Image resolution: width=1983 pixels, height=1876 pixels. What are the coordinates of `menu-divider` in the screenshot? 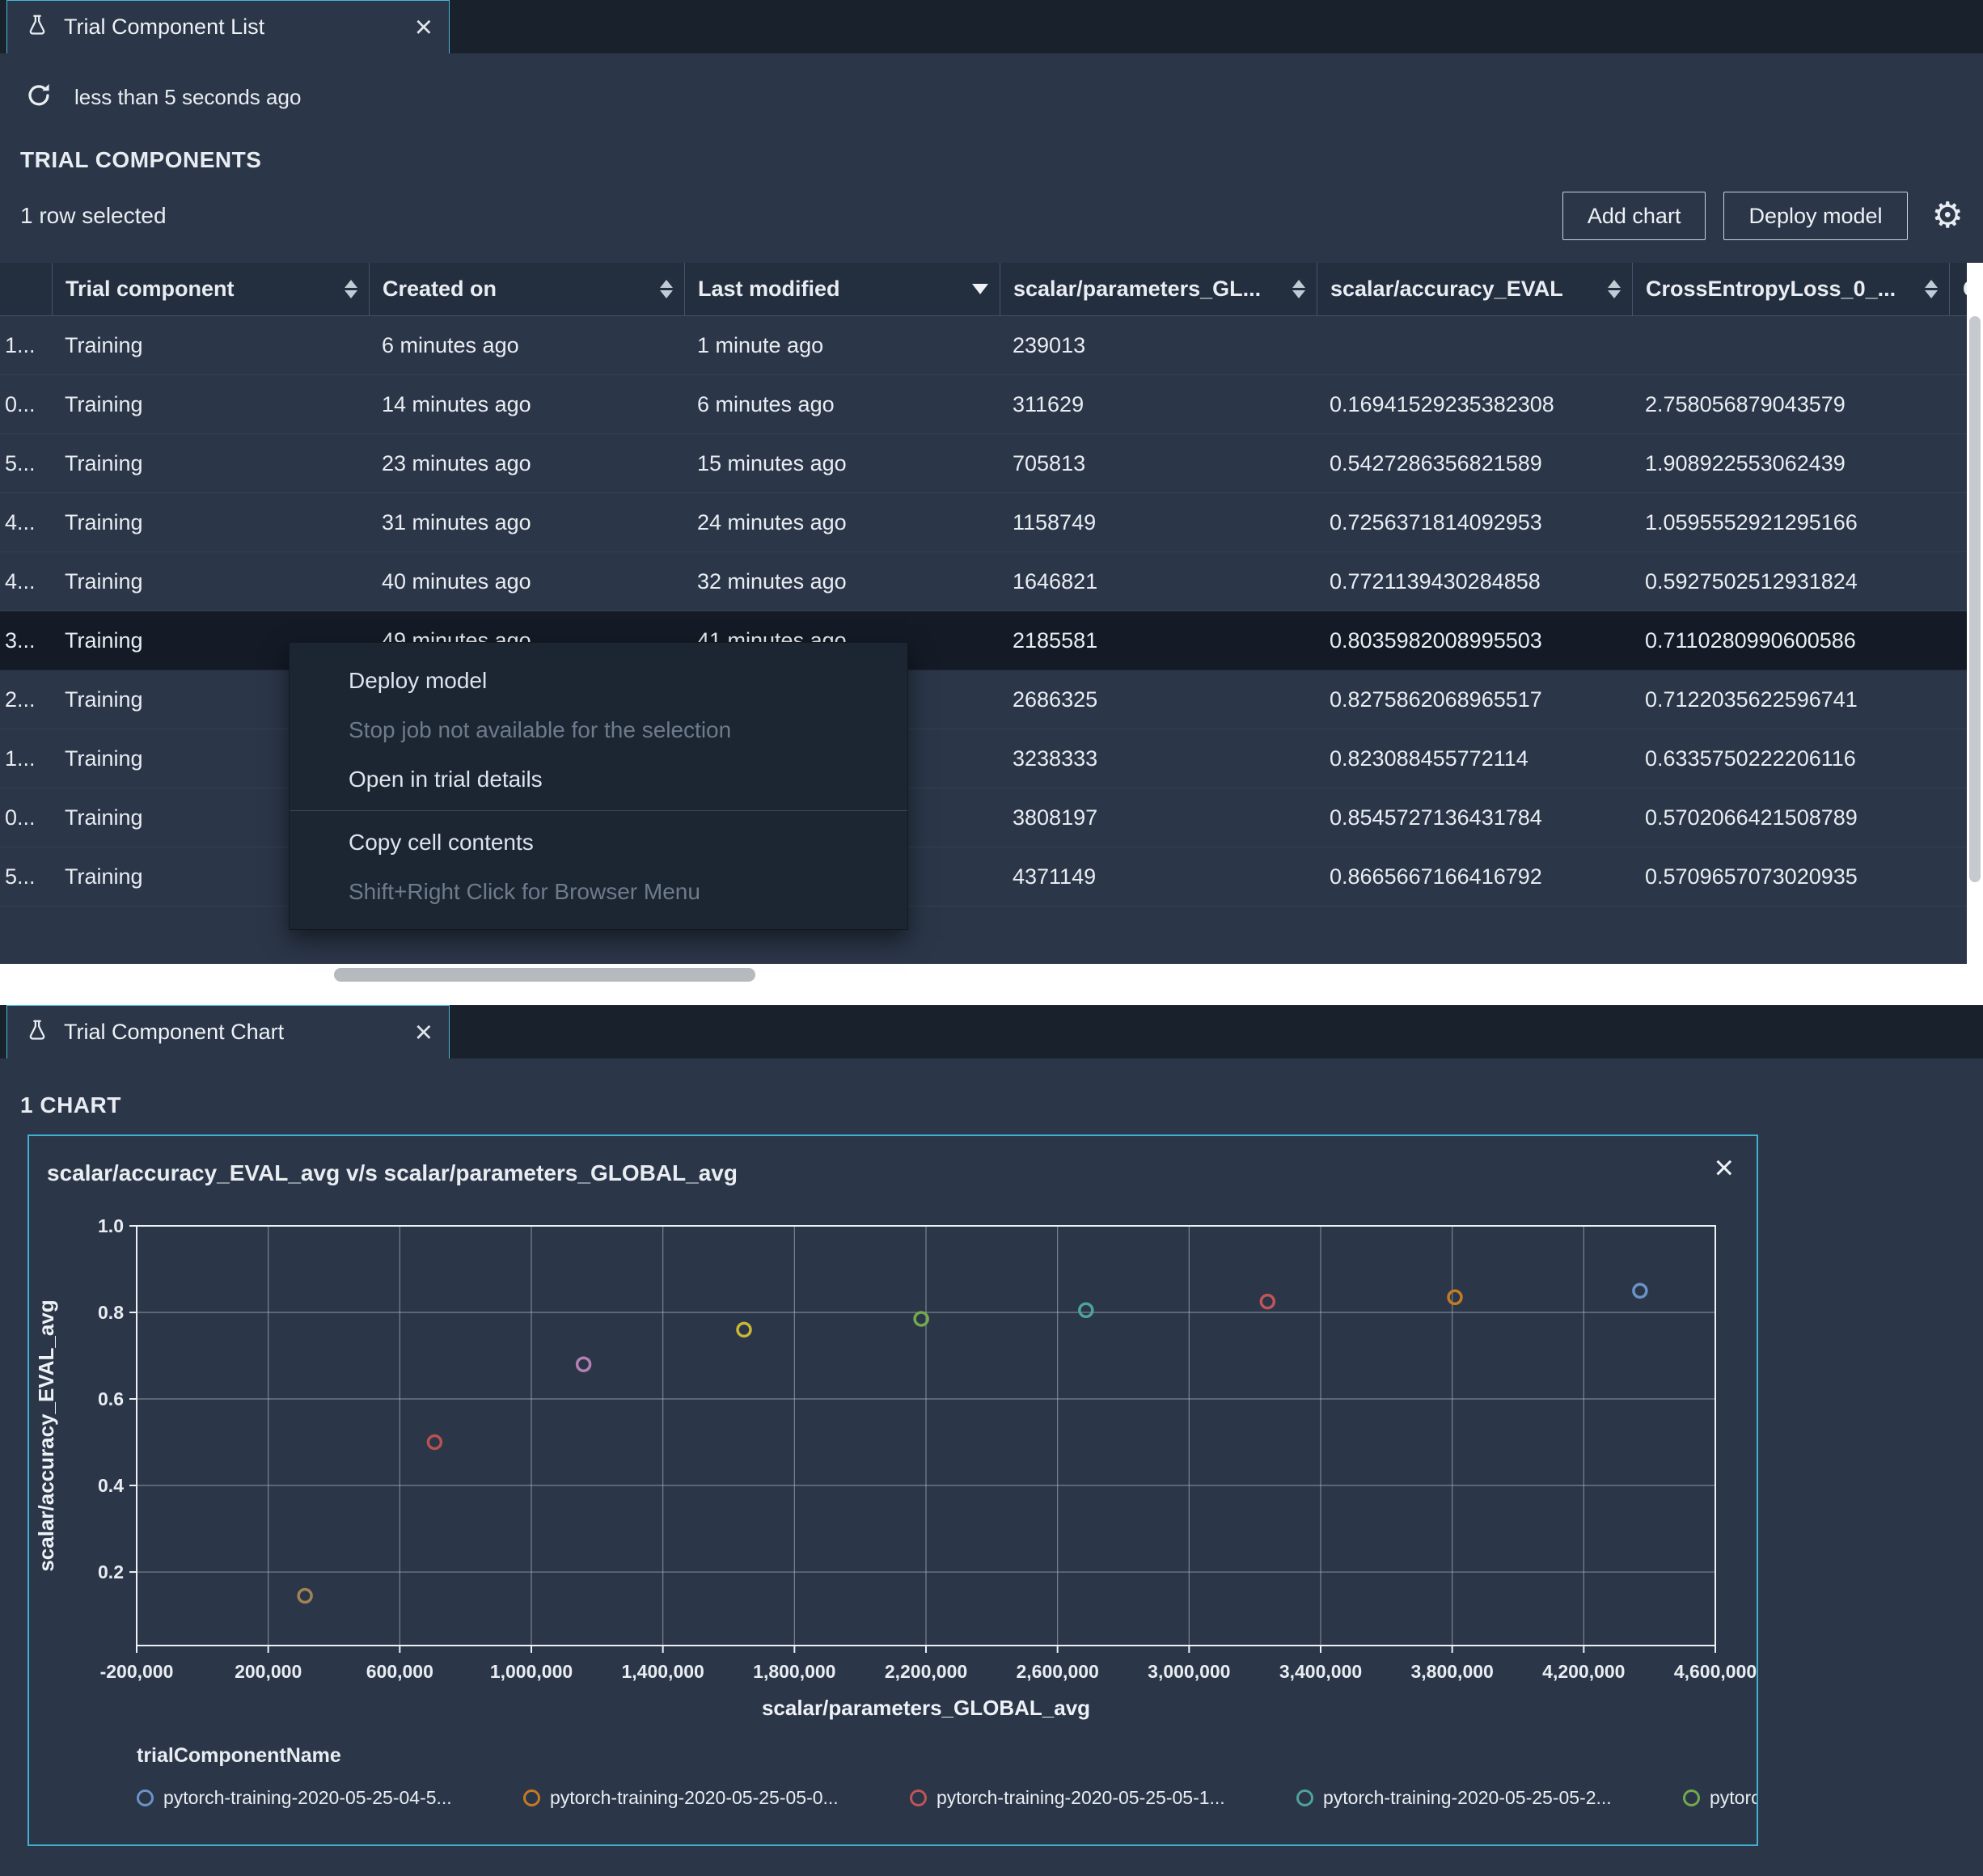 It's located at (598, 810).